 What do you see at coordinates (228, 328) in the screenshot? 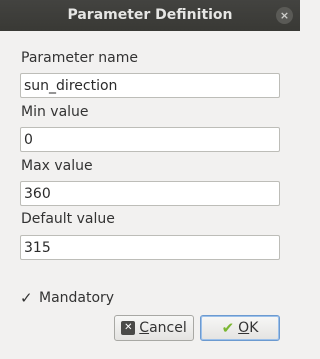
I see `checkmark-icon: ✔` at bounding box center [228, 328].